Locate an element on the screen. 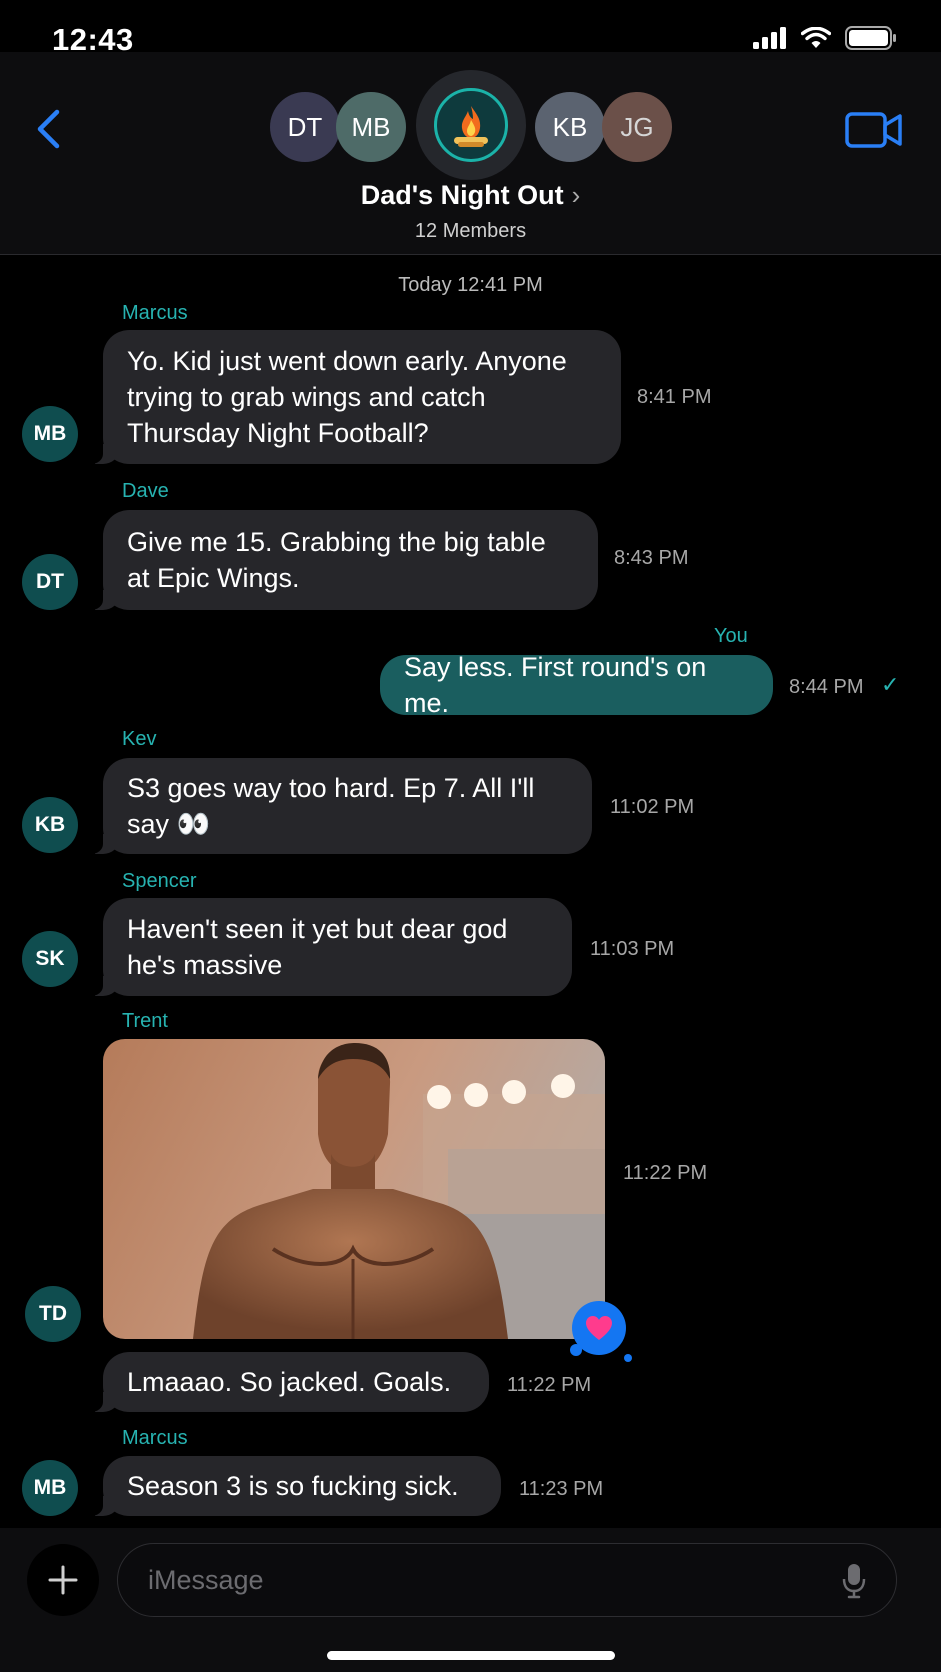 The width and height of the screenshot is (941, 1672). compose-bar is located at coordinates (470, 1600).